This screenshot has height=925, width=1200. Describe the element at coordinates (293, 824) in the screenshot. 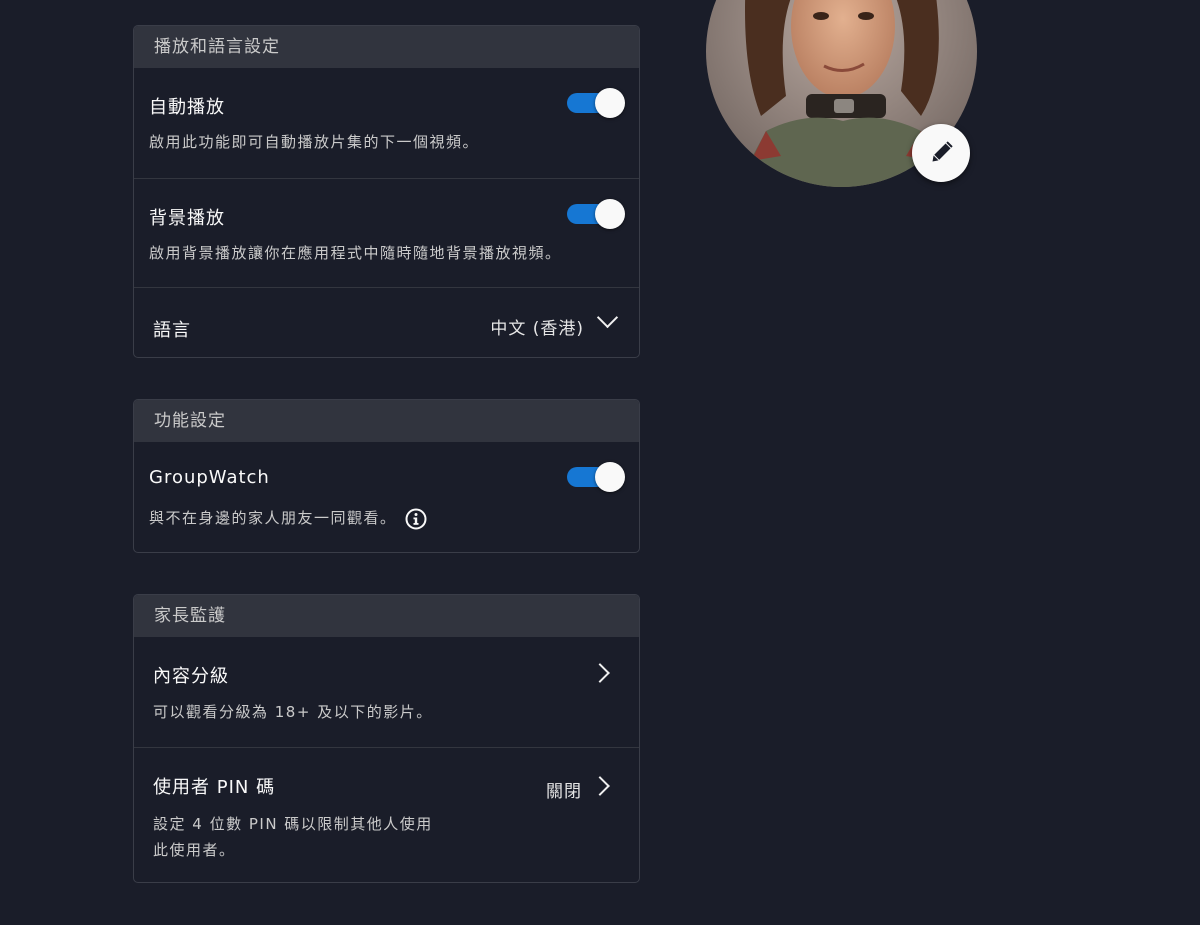

I see `profile-pin-description-line1: 設定 4 位數 PIN 碼以限制其他人使用` at that location.